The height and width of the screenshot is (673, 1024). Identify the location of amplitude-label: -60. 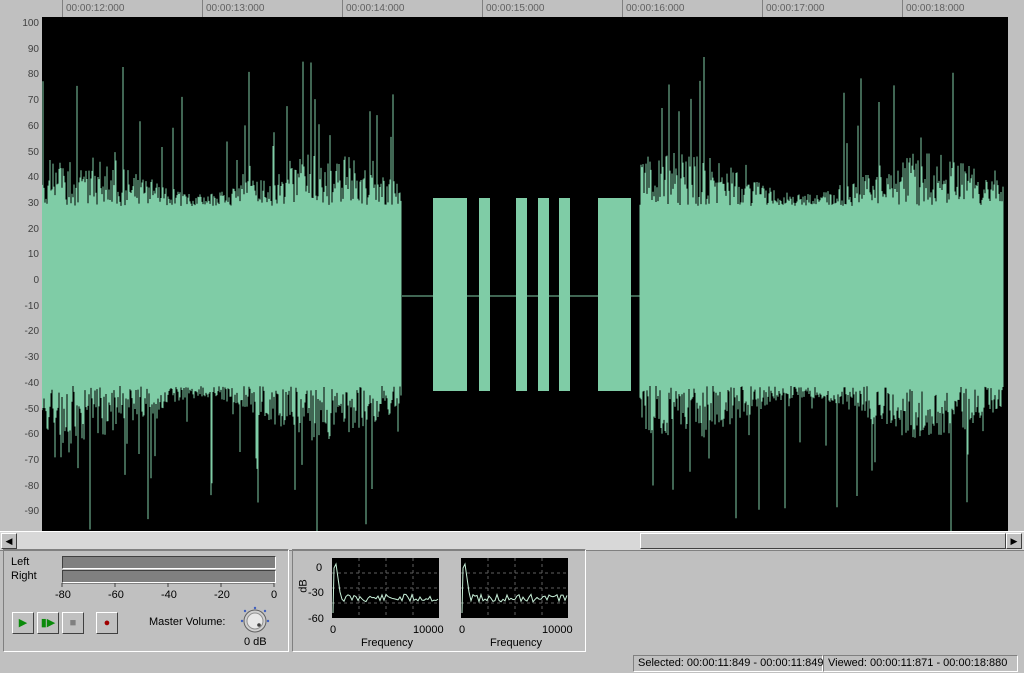
(31, 435).